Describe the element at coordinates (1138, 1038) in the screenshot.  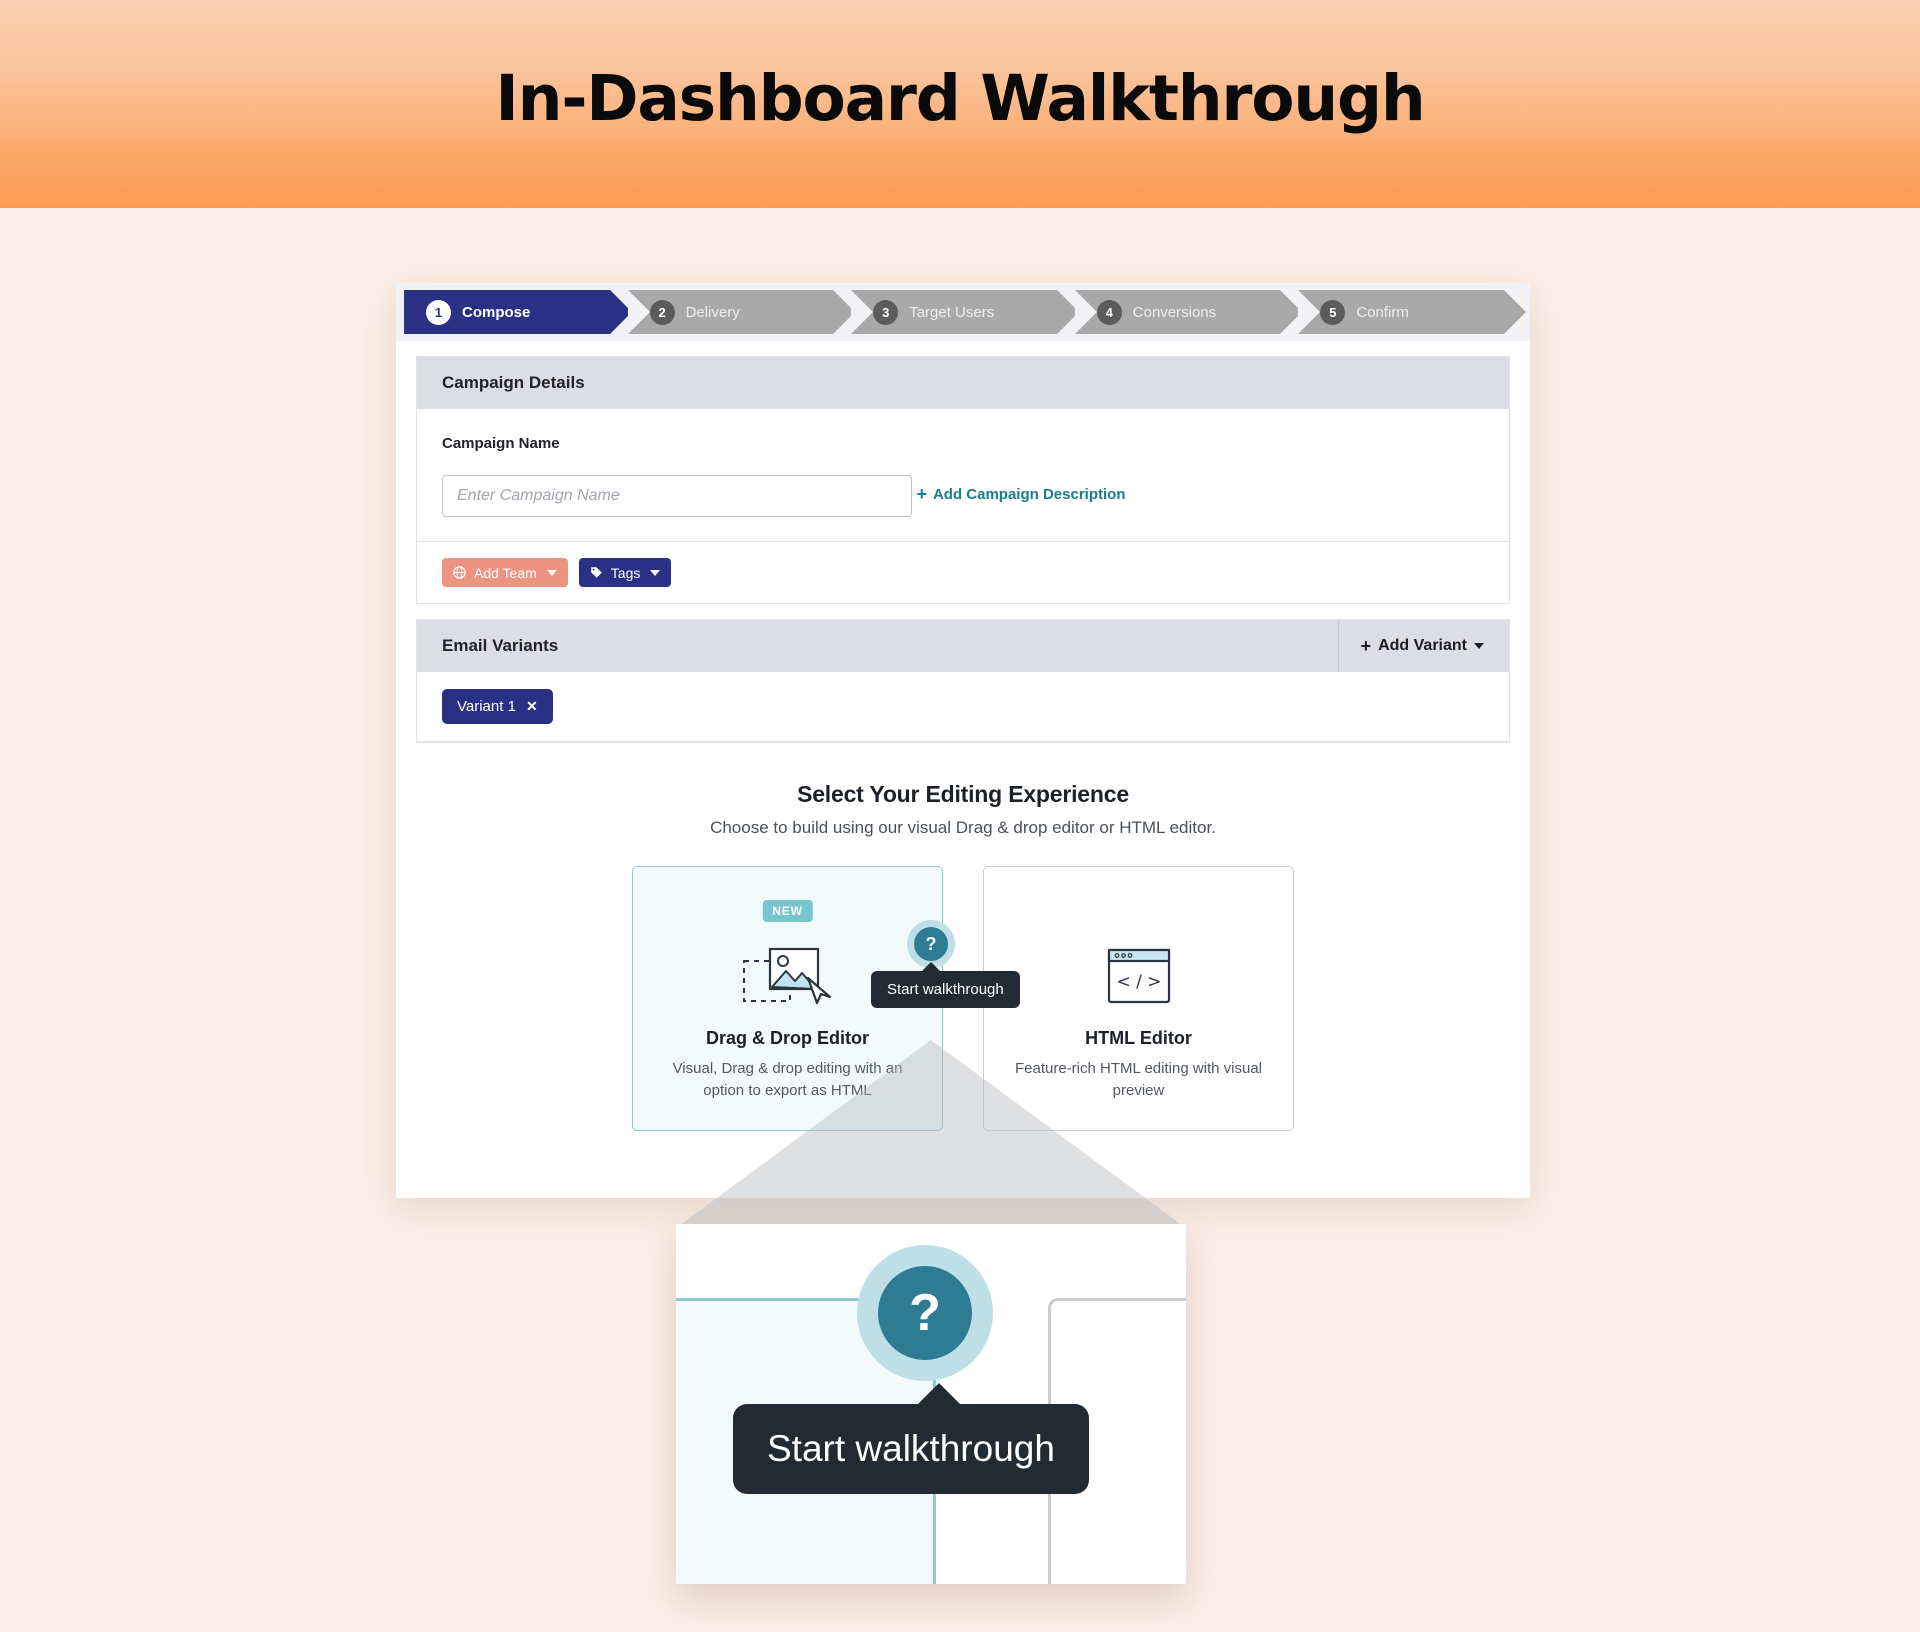
I see `html-editor-title: HTML Editor` at that location.